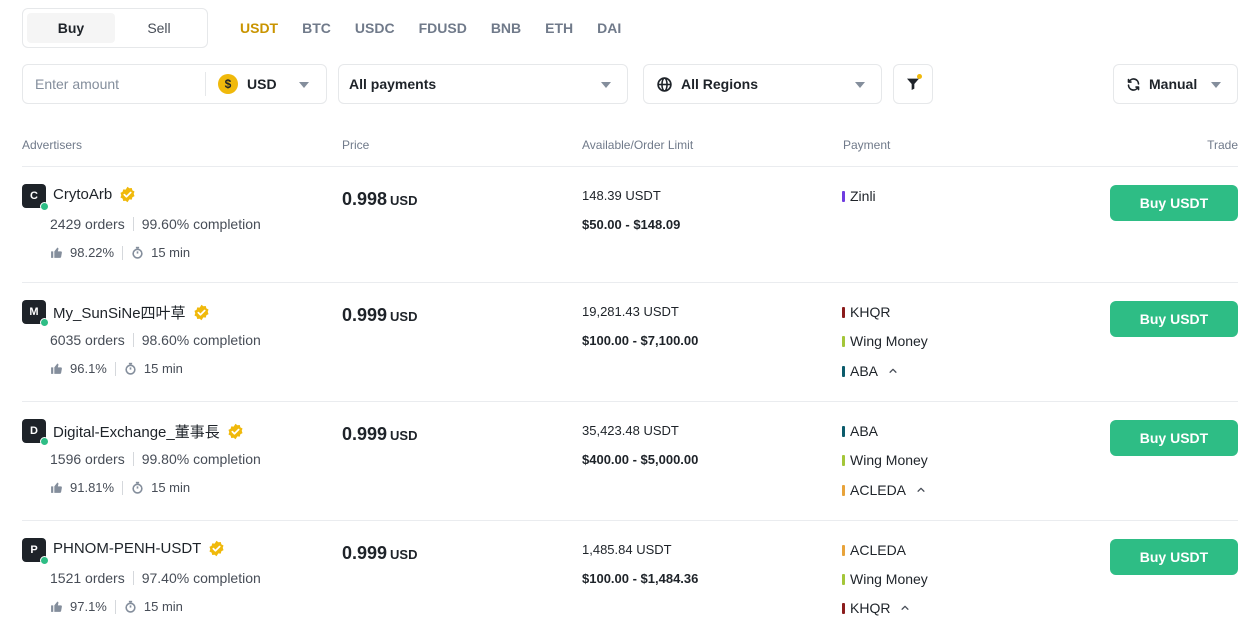 This screenshot has height=634, width=1246. Describe the element at coordinates (483, 84) in the screenshot. I see `payments-dropdown: All payments` at that location.